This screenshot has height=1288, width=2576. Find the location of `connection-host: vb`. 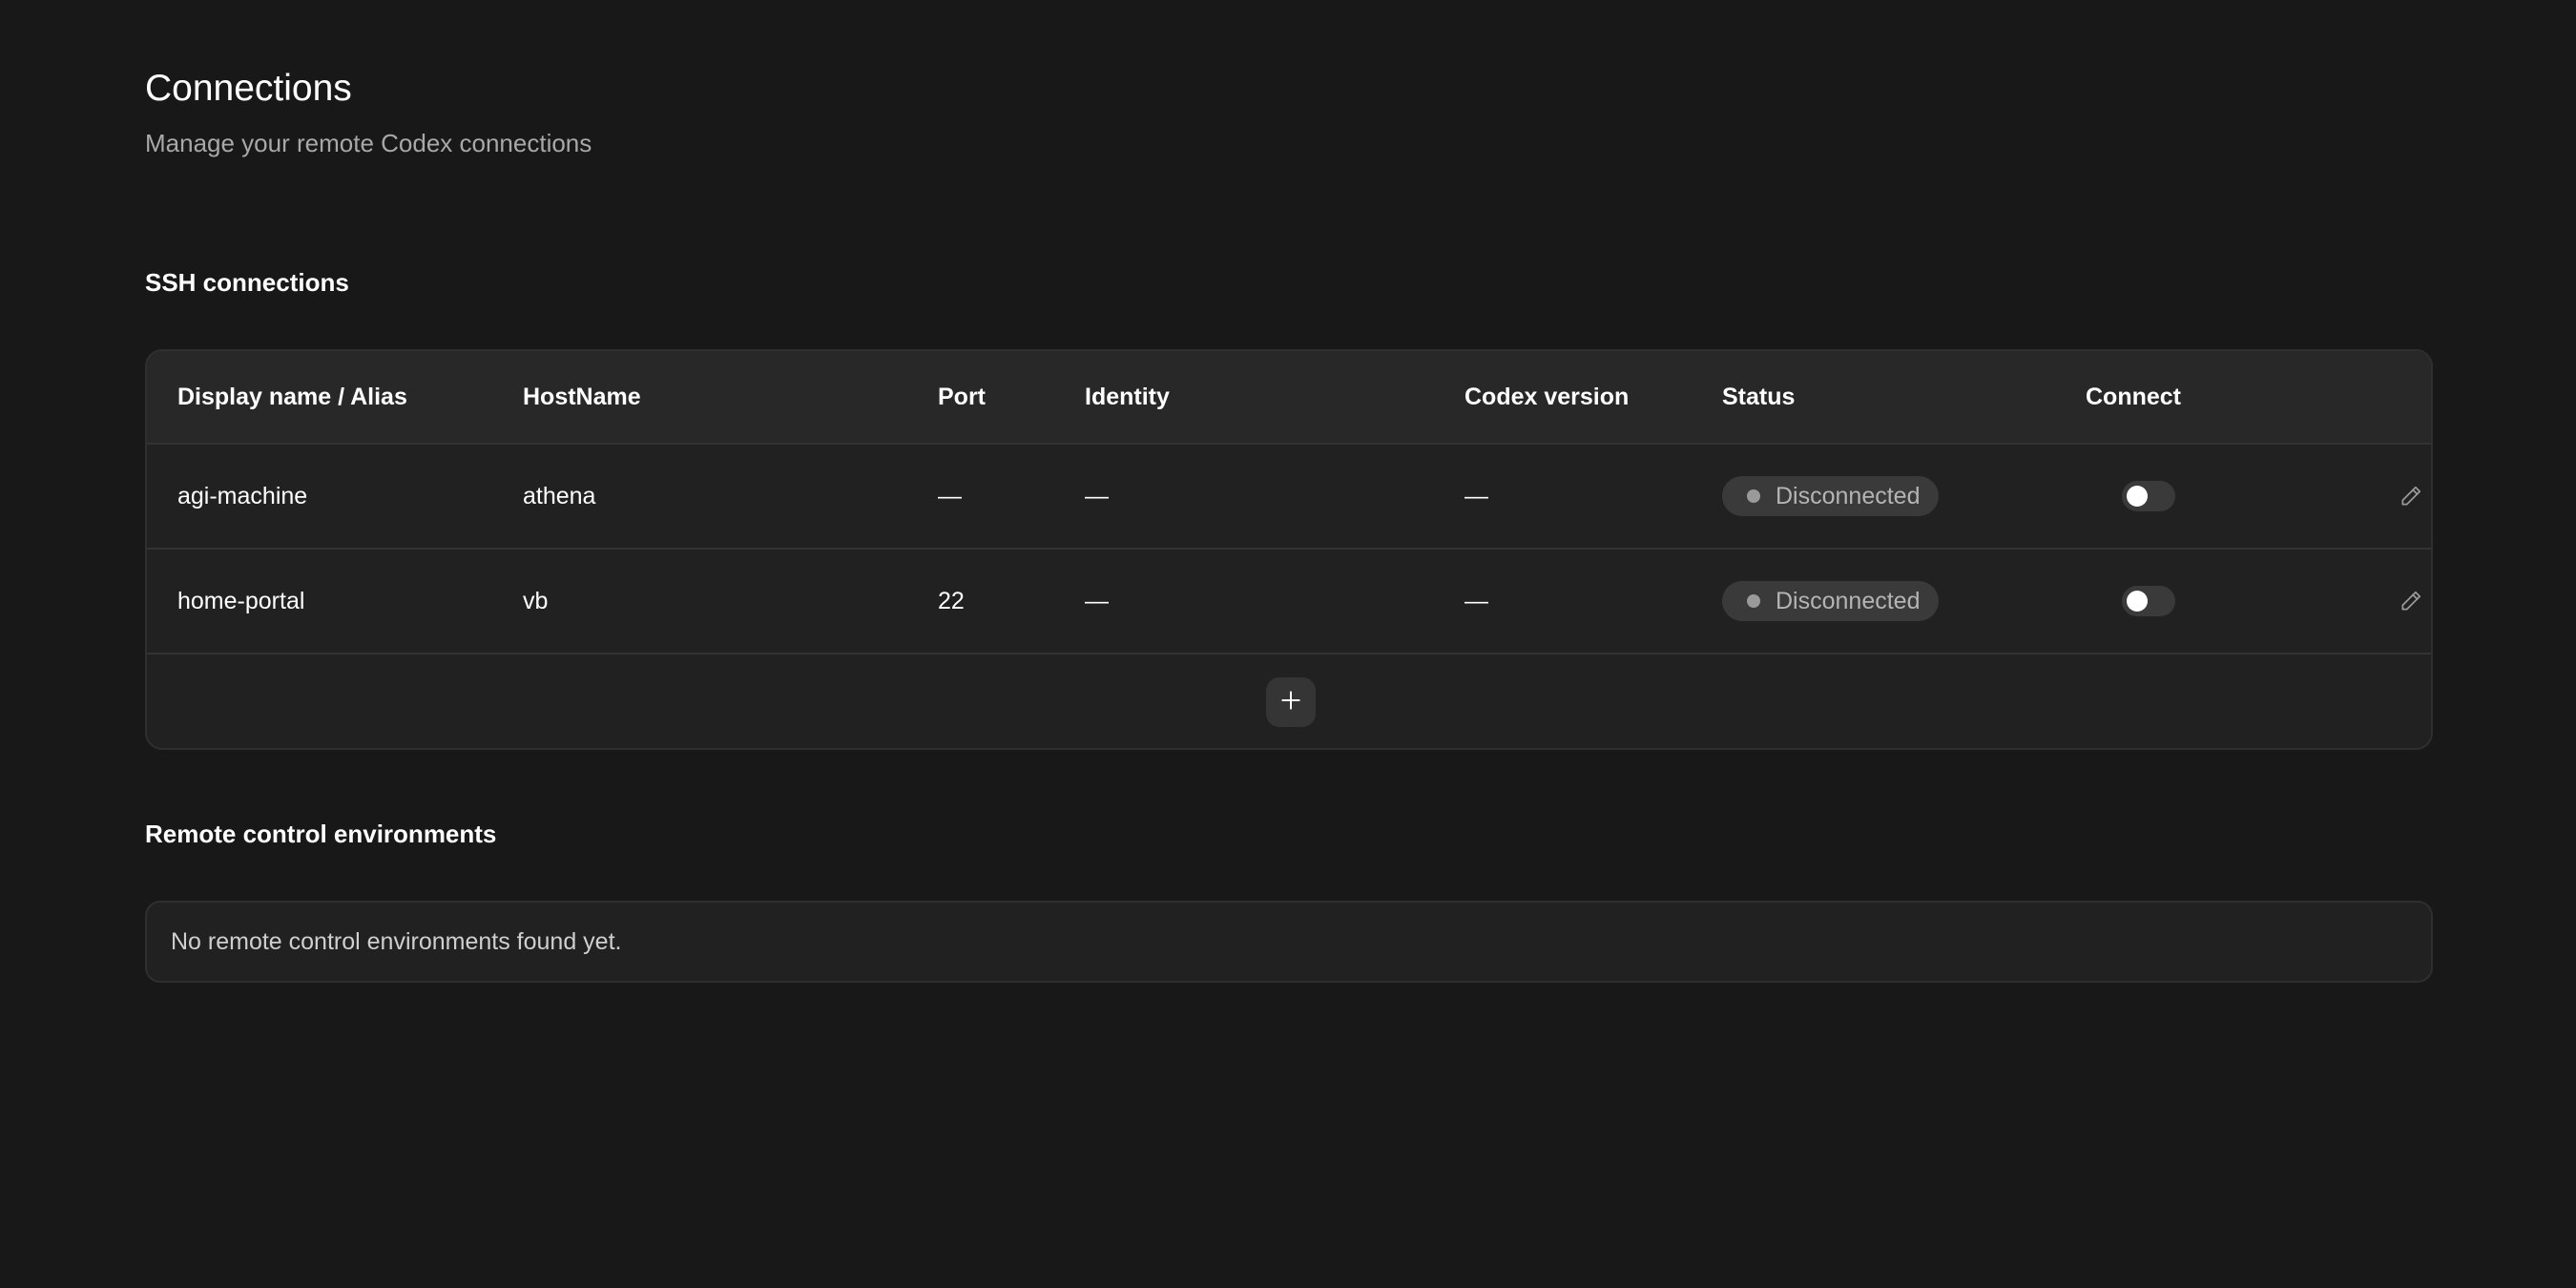

connection-host: vb is located at coordinates (536, 600).